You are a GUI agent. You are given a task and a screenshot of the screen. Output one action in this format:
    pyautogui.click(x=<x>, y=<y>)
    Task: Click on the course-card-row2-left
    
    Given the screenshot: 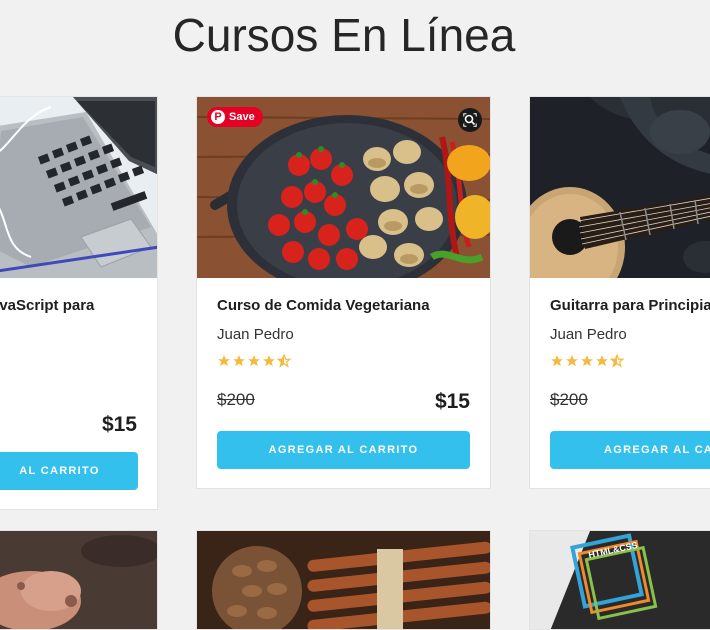 What is the action you would take?
    pyautogui.click(x=79, y=580)
    